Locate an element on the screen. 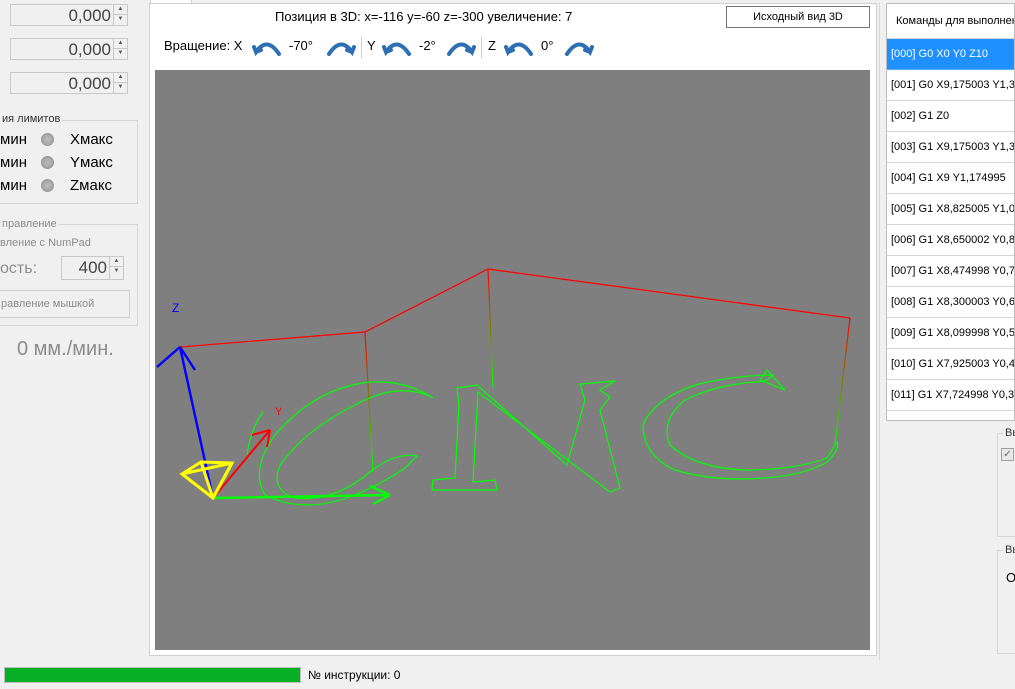  command-row: [007] G1 X8,474998 Y0,7 is located at coordinates (950, 271).